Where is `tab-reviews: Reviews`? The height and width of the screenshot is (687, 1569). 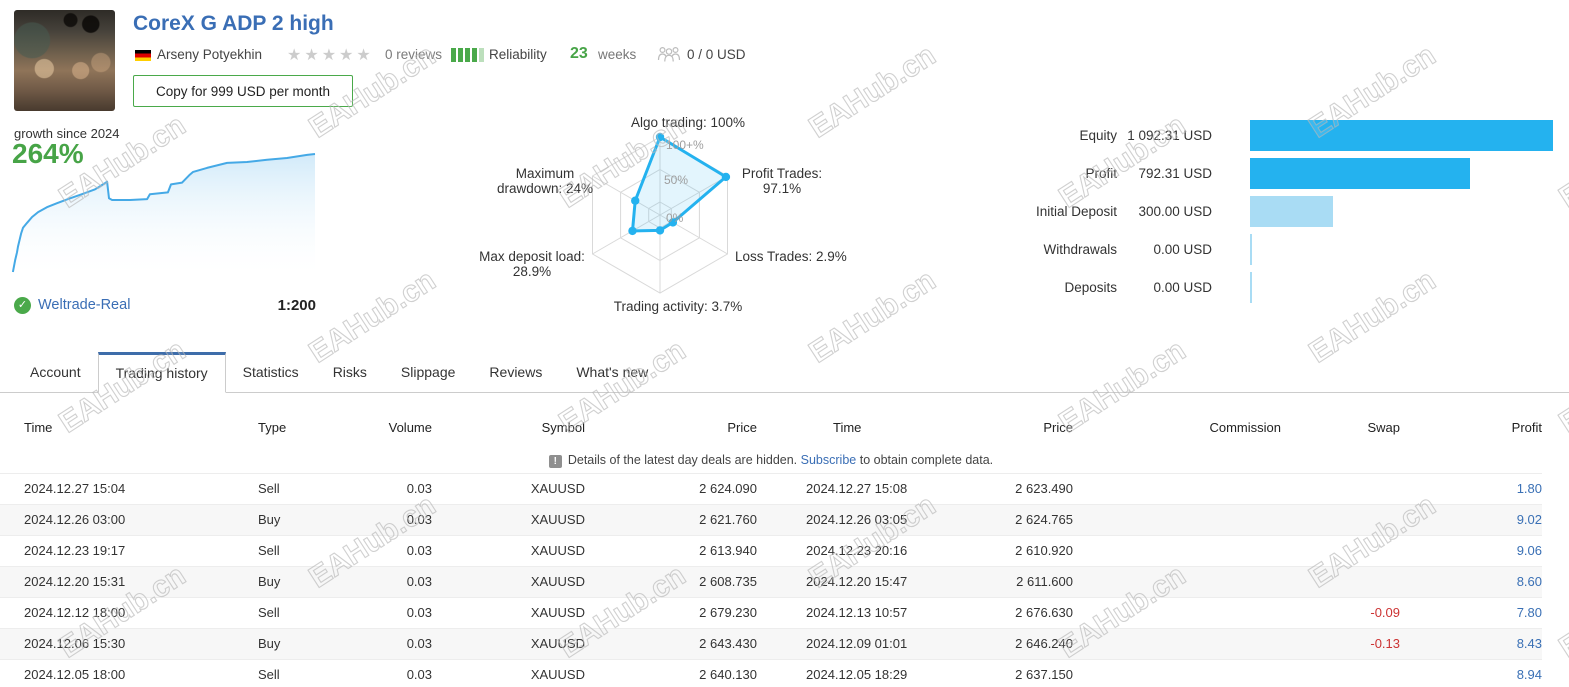
tab-reviews: Reviews is located at coordinates (515, 372).